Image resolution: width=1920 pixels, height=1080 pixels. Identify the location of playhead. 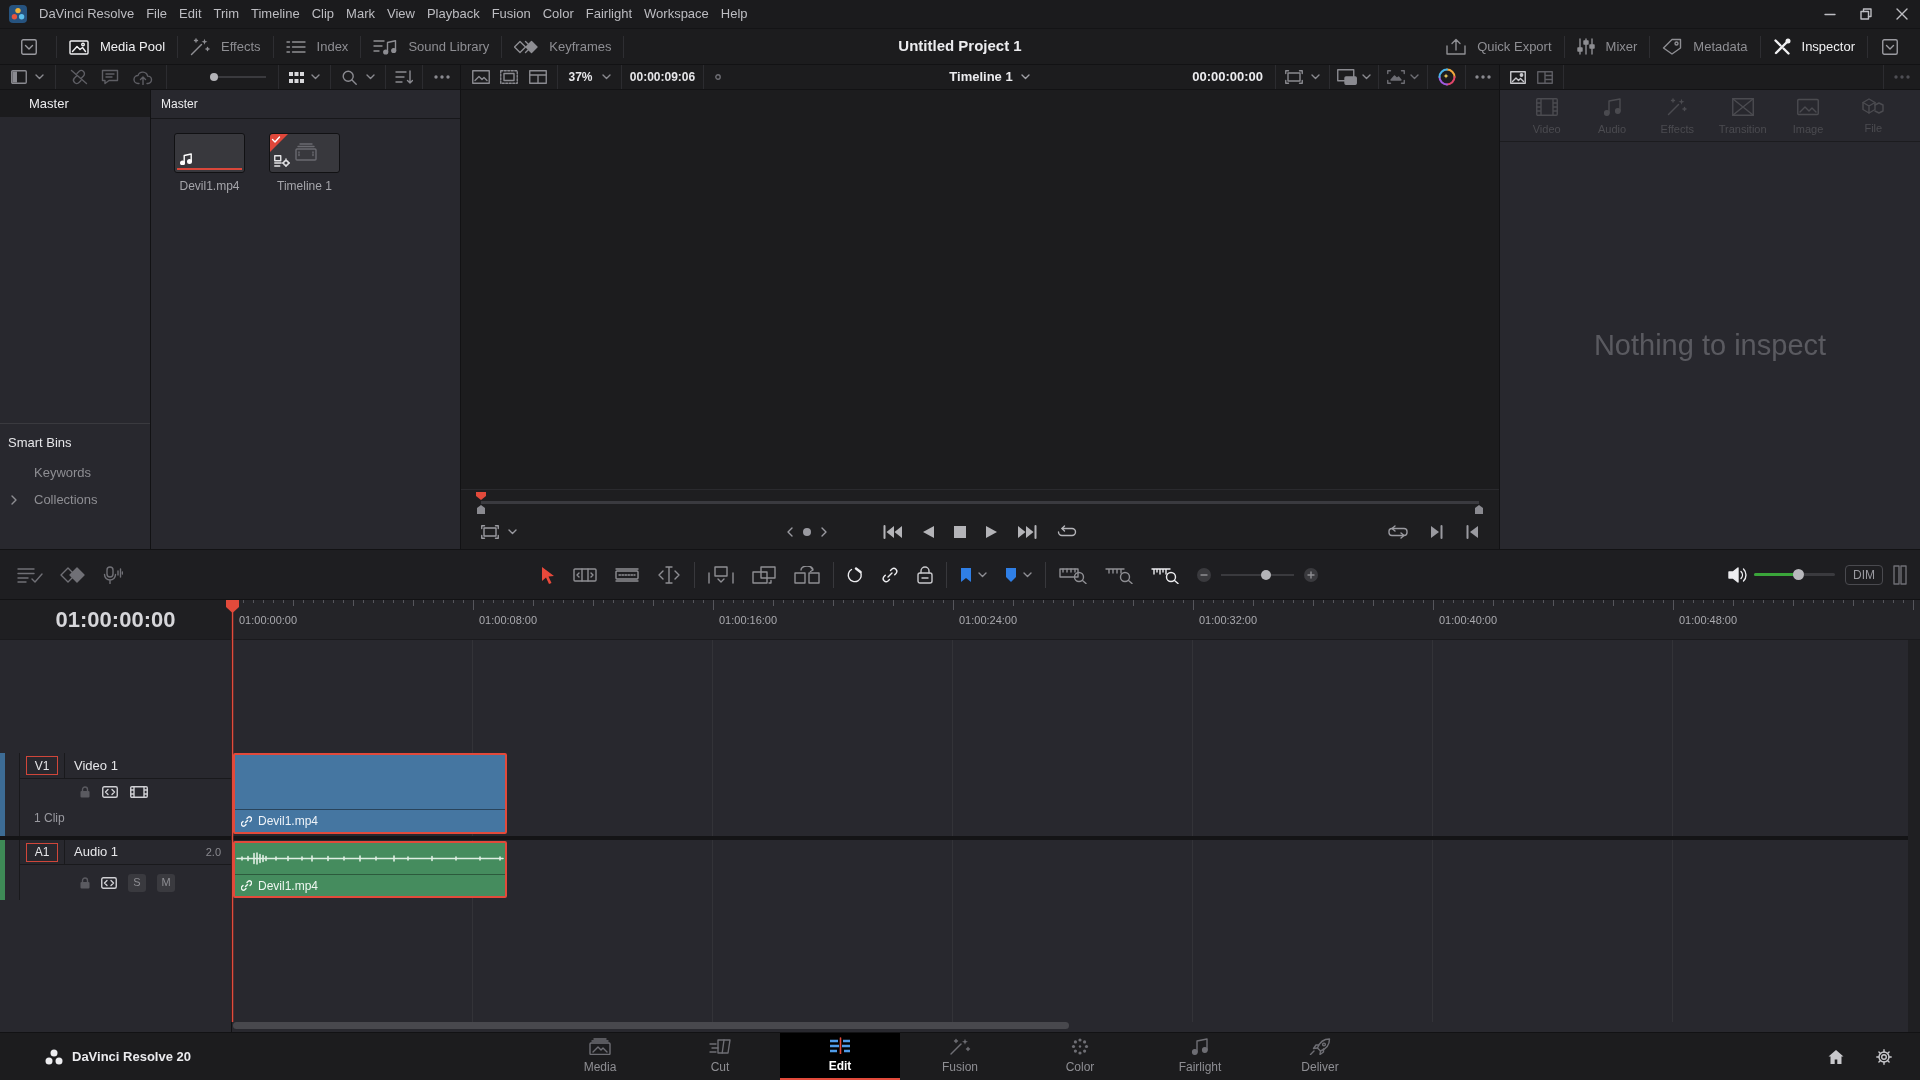
(232, 811).